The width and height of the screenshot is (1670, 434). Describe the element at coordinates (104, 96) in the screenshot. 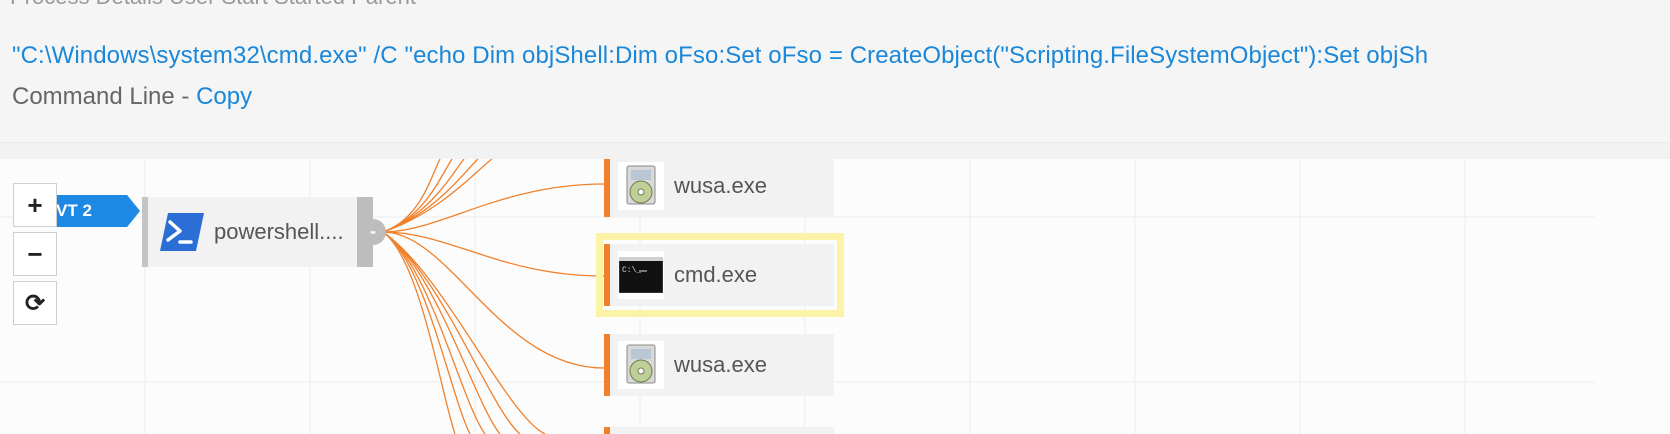

I see `command-line-label: Command Line -` at that location.